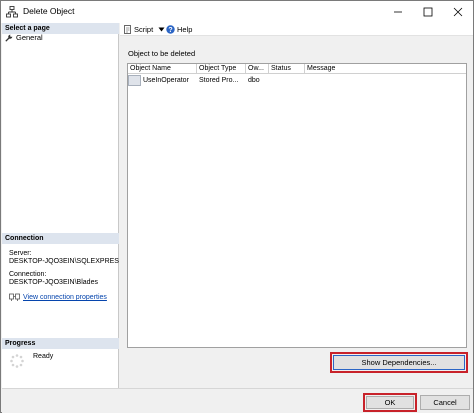  What do you see at coordinates (17, 361) in the screenshot?
I see `spinner-icon` at bounding box center [17, 361].